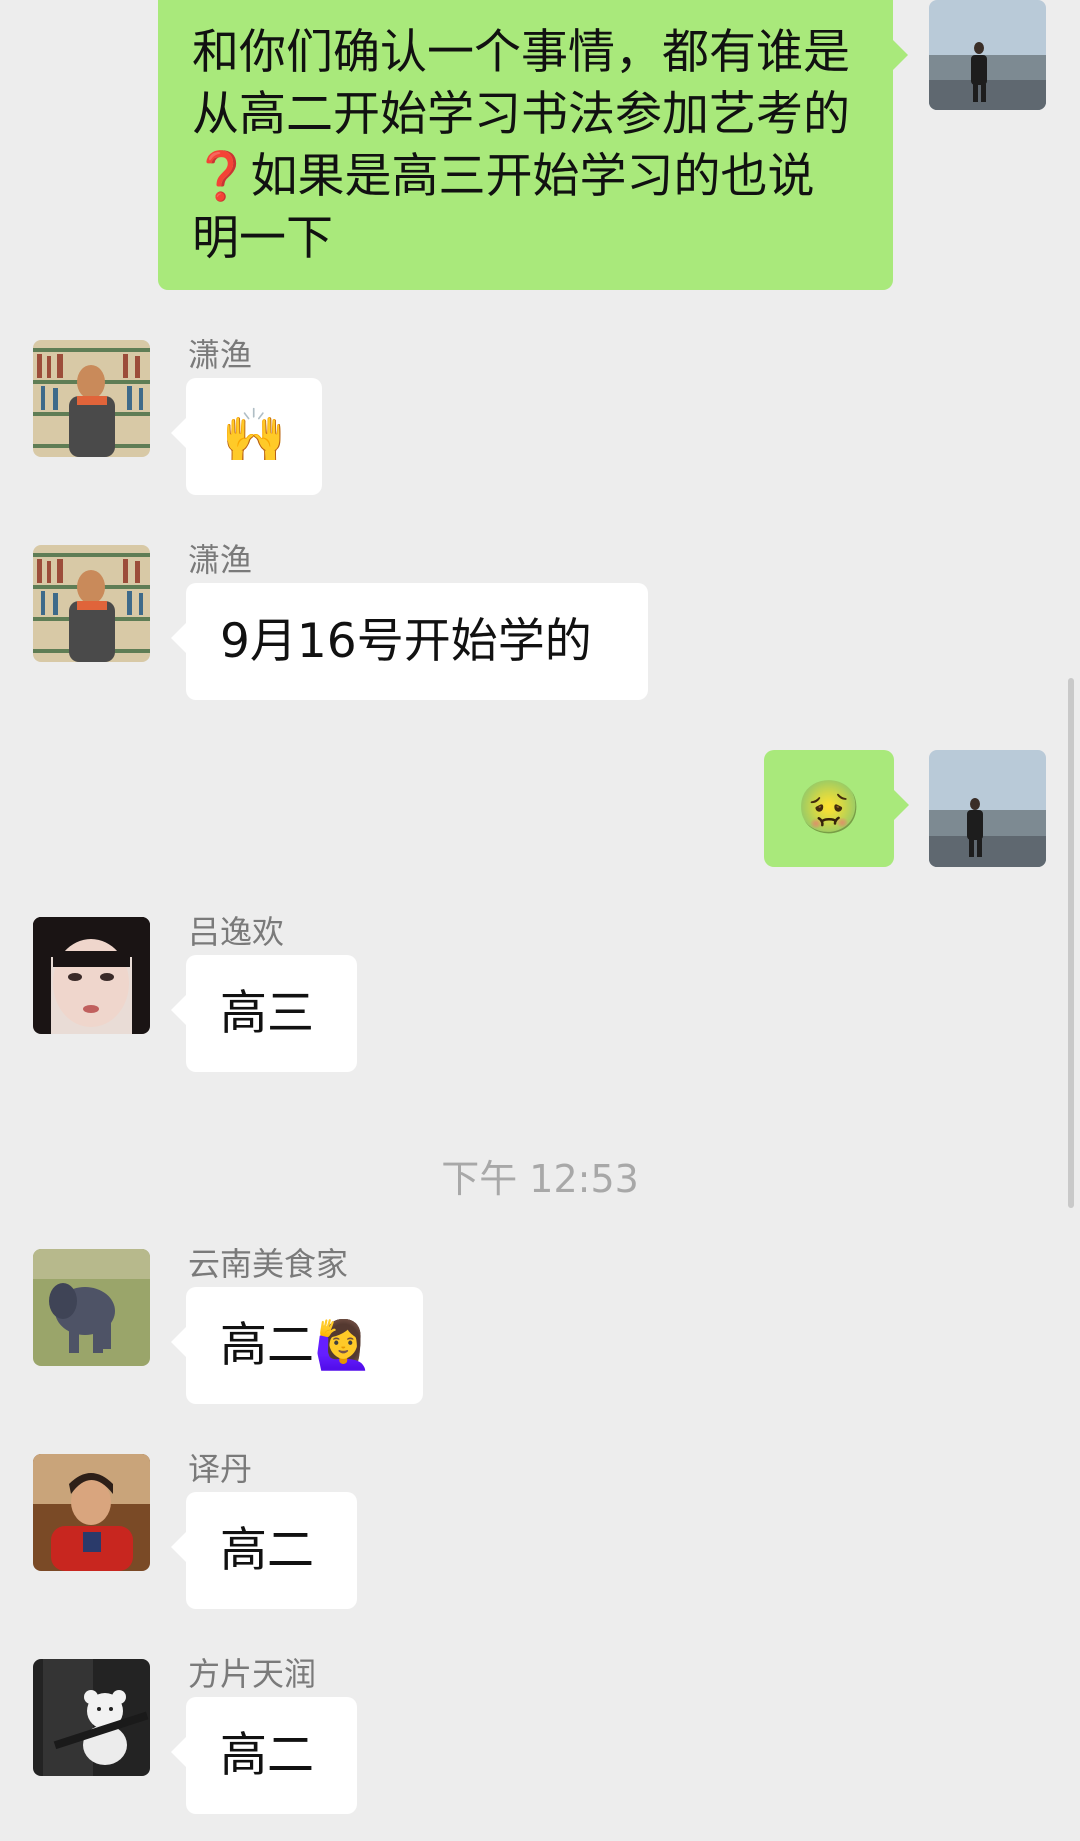 The image size is (1080, 1841). What do you see at coordinates (268, 1264) in the screenshot?
I see `sender-name: 云南美食家` at bounding box center [268, 1264].